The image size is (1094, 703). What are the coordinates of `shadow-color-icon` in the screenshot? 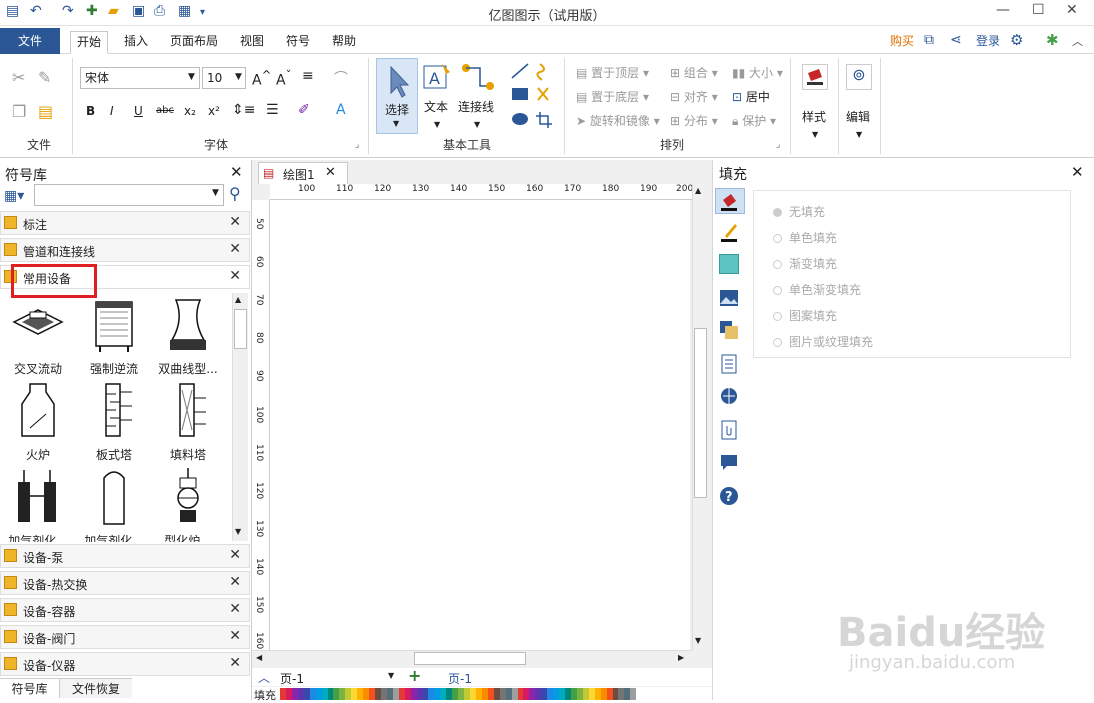 It's located at (729, 264).